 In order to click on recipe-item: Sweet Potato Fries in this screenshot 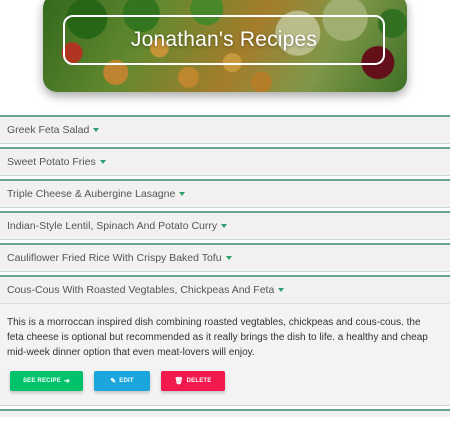, I will do `click(225, 161)`.